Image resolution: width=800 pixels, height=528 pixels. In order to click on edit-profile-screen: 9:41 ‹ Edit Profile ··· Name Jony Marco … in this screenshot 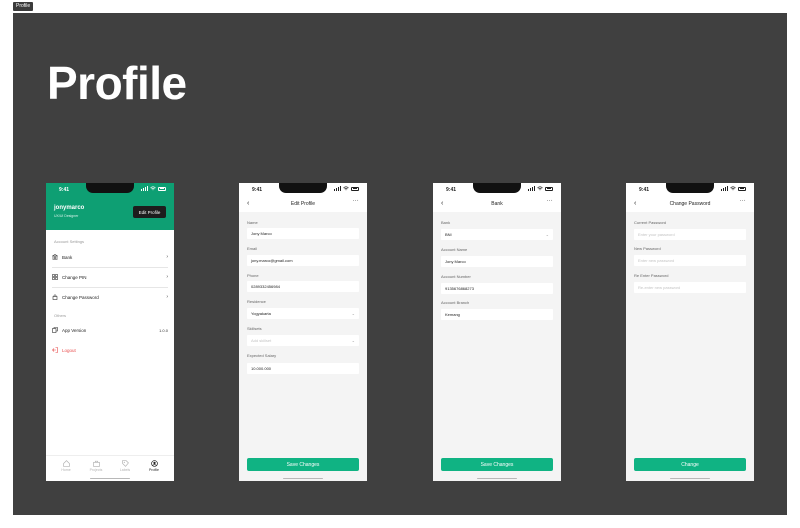, I will do `click(303, 332)`.